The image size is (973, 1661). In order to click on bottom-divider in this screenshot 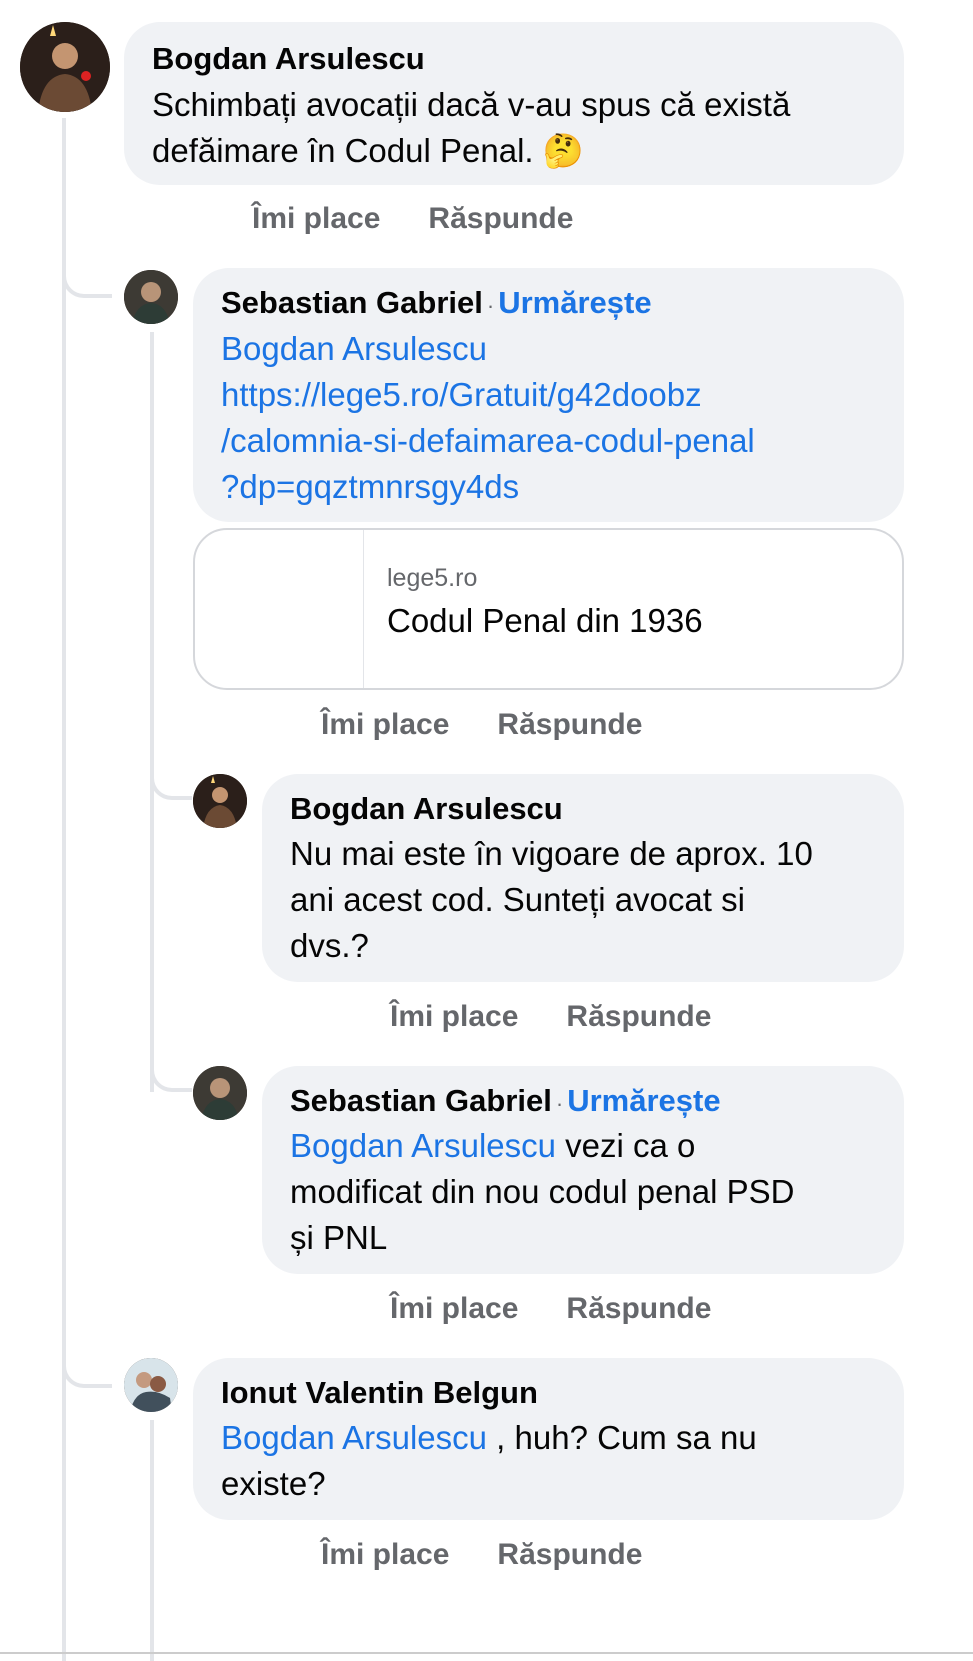, I will do `click(486, 1653)`.